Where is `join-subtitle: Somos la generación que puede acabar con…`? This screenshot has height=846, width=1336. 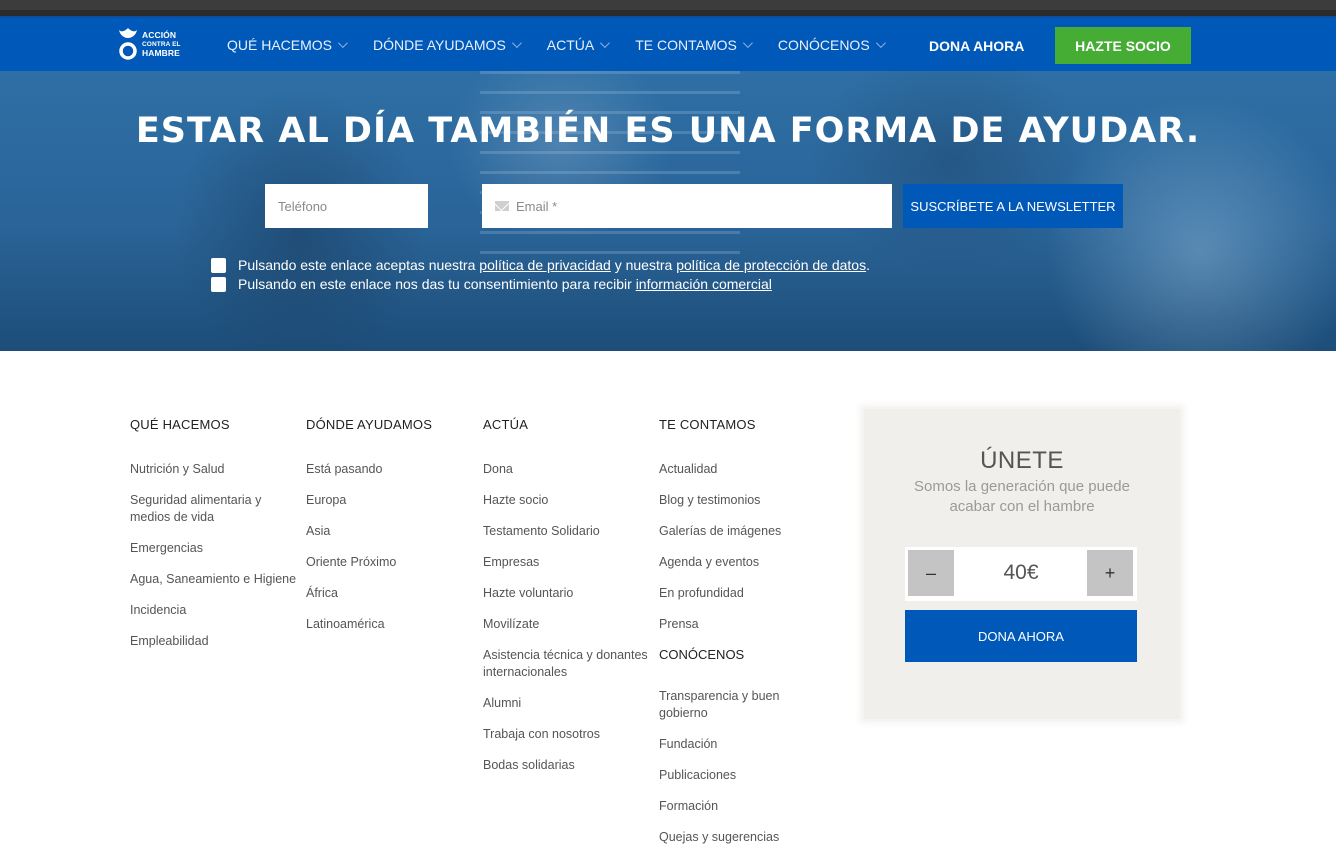
join-subtitle: Somos la generación que puede acabar con… is located at coordinates (1022, 496).